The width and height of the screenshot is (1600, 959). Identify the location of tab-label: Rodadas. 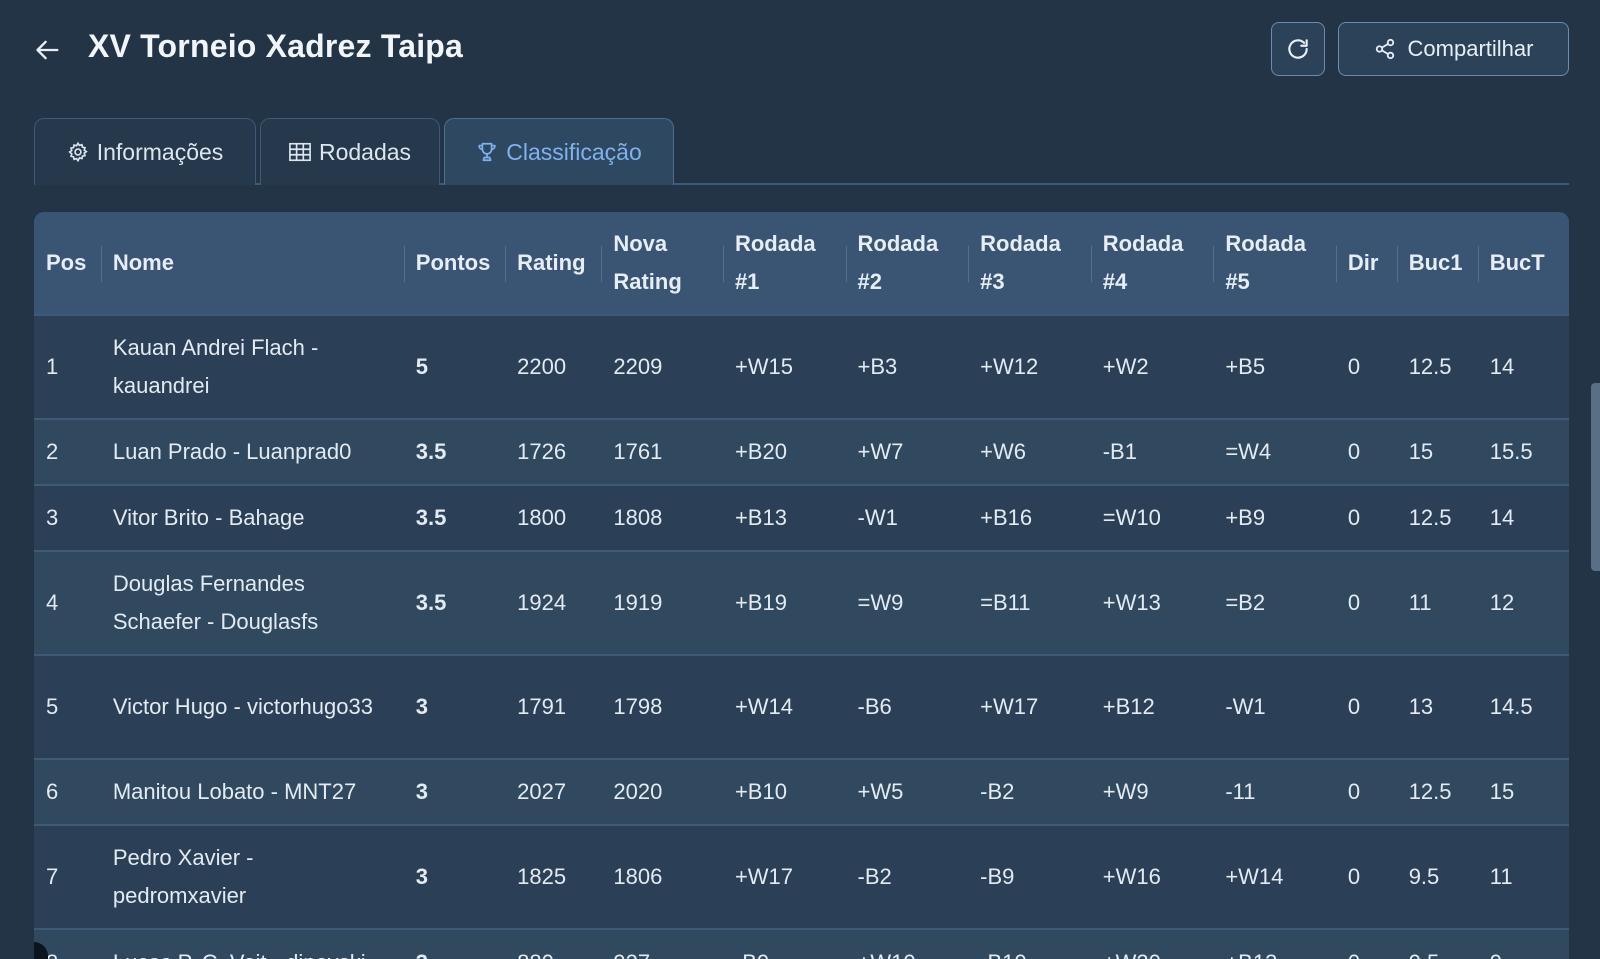
(365, 151).